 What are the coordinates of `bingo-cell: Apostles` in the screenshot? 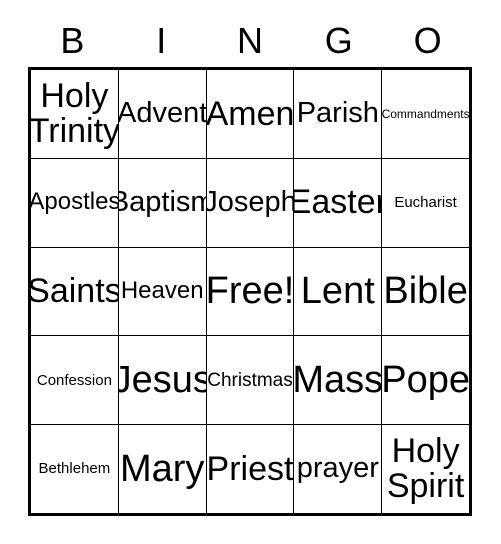 It's located at (75, 202).